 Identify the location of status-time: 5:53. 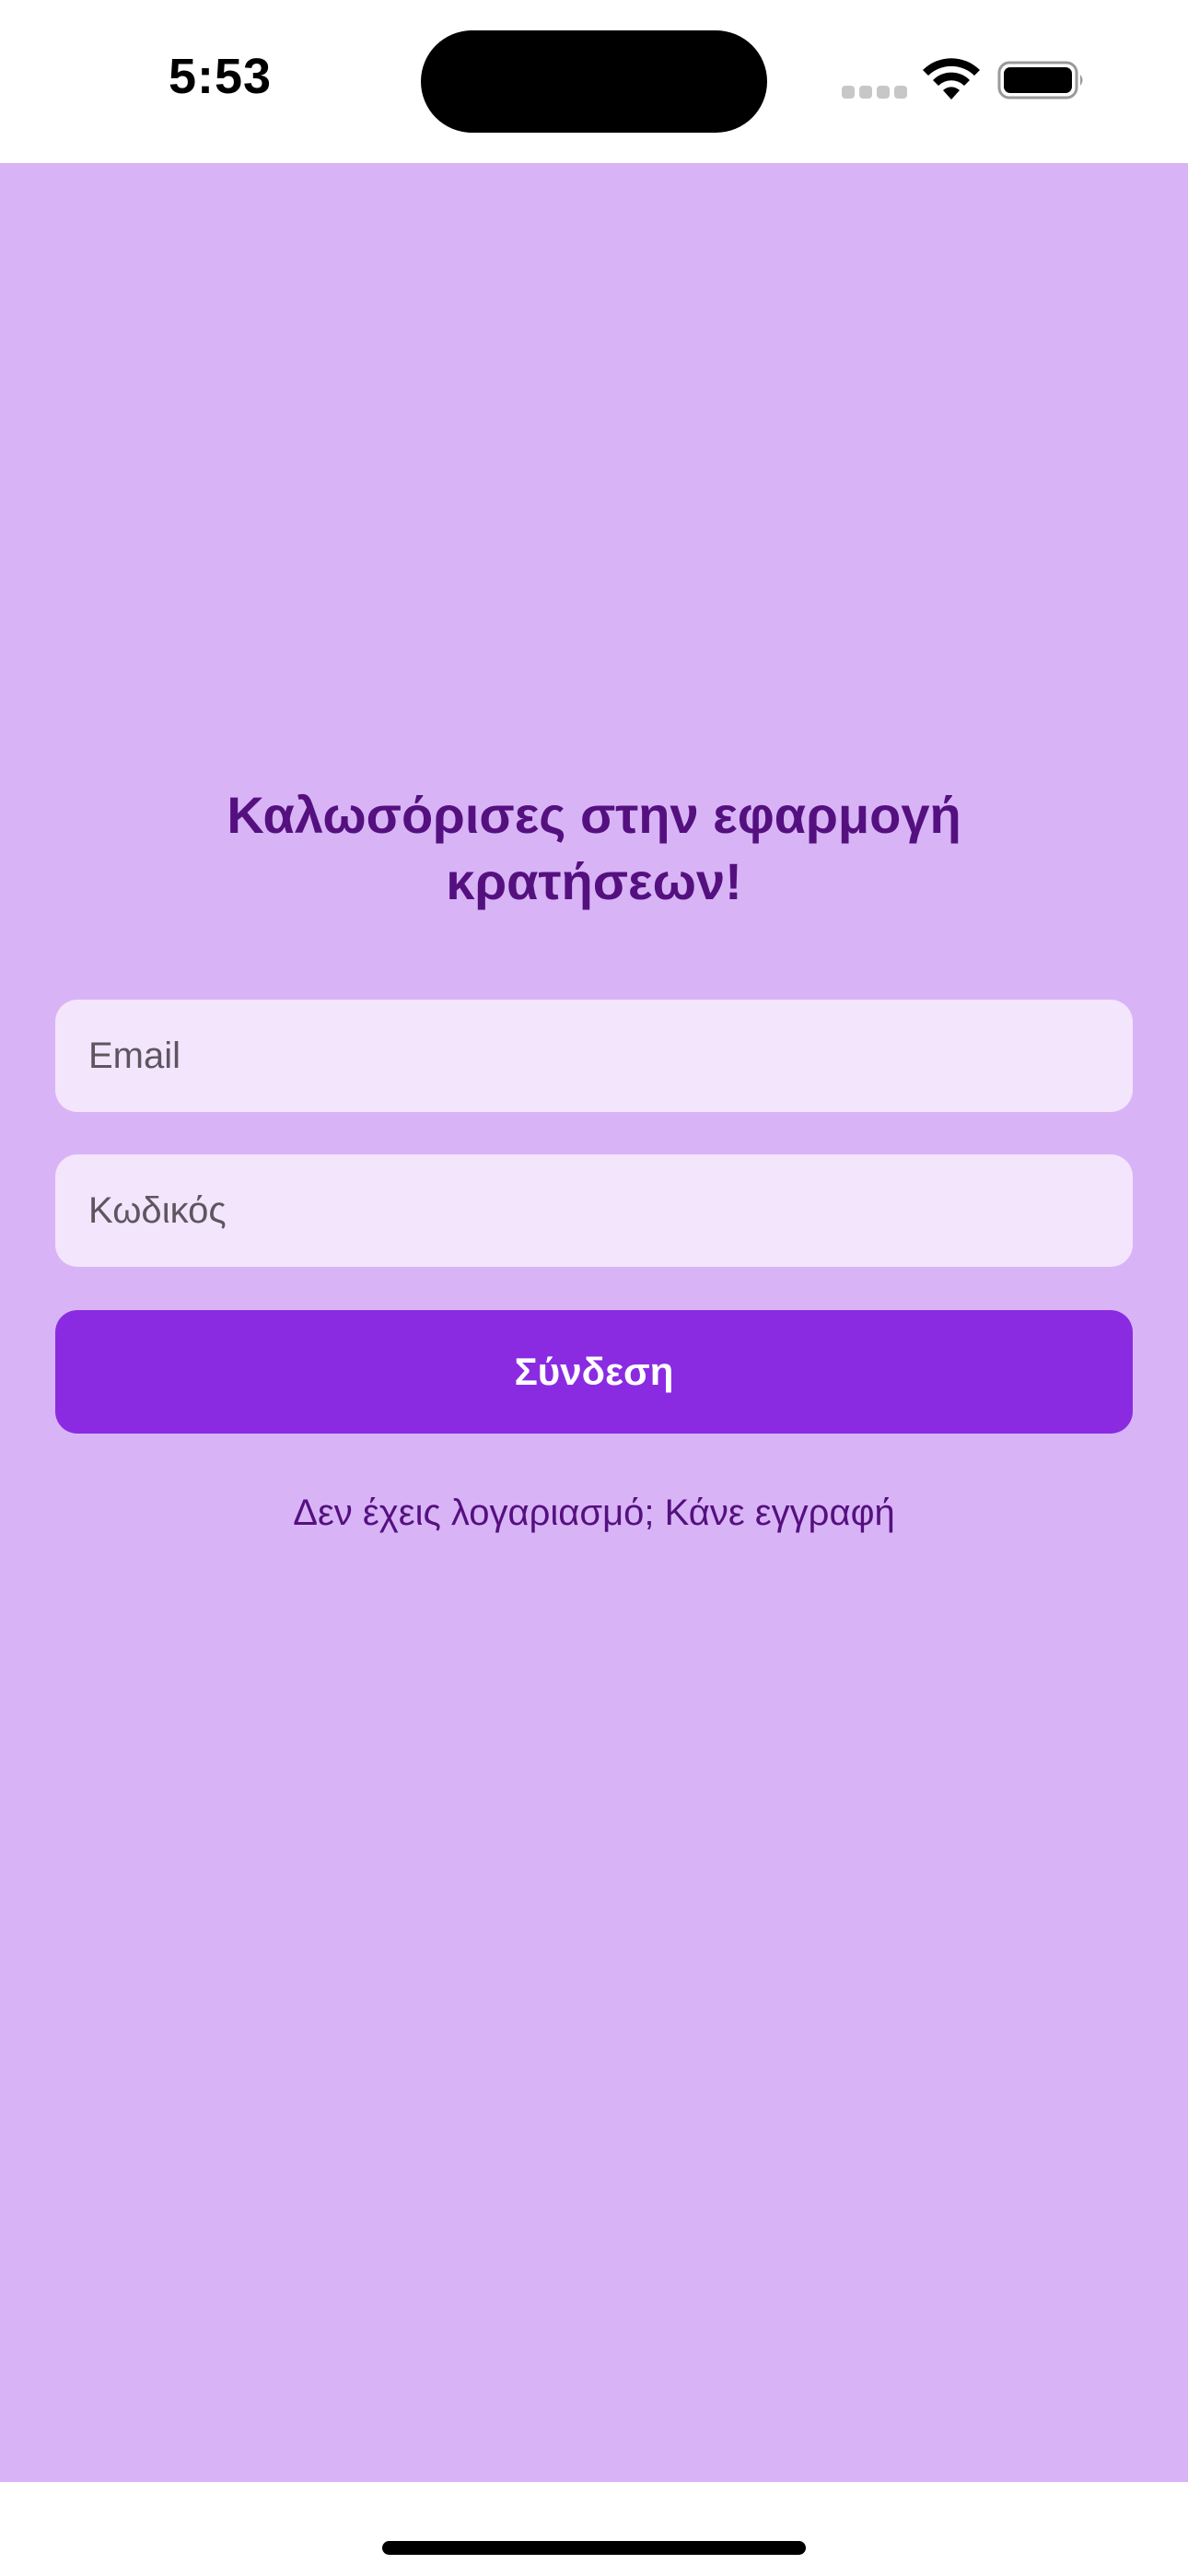
(221, 76).